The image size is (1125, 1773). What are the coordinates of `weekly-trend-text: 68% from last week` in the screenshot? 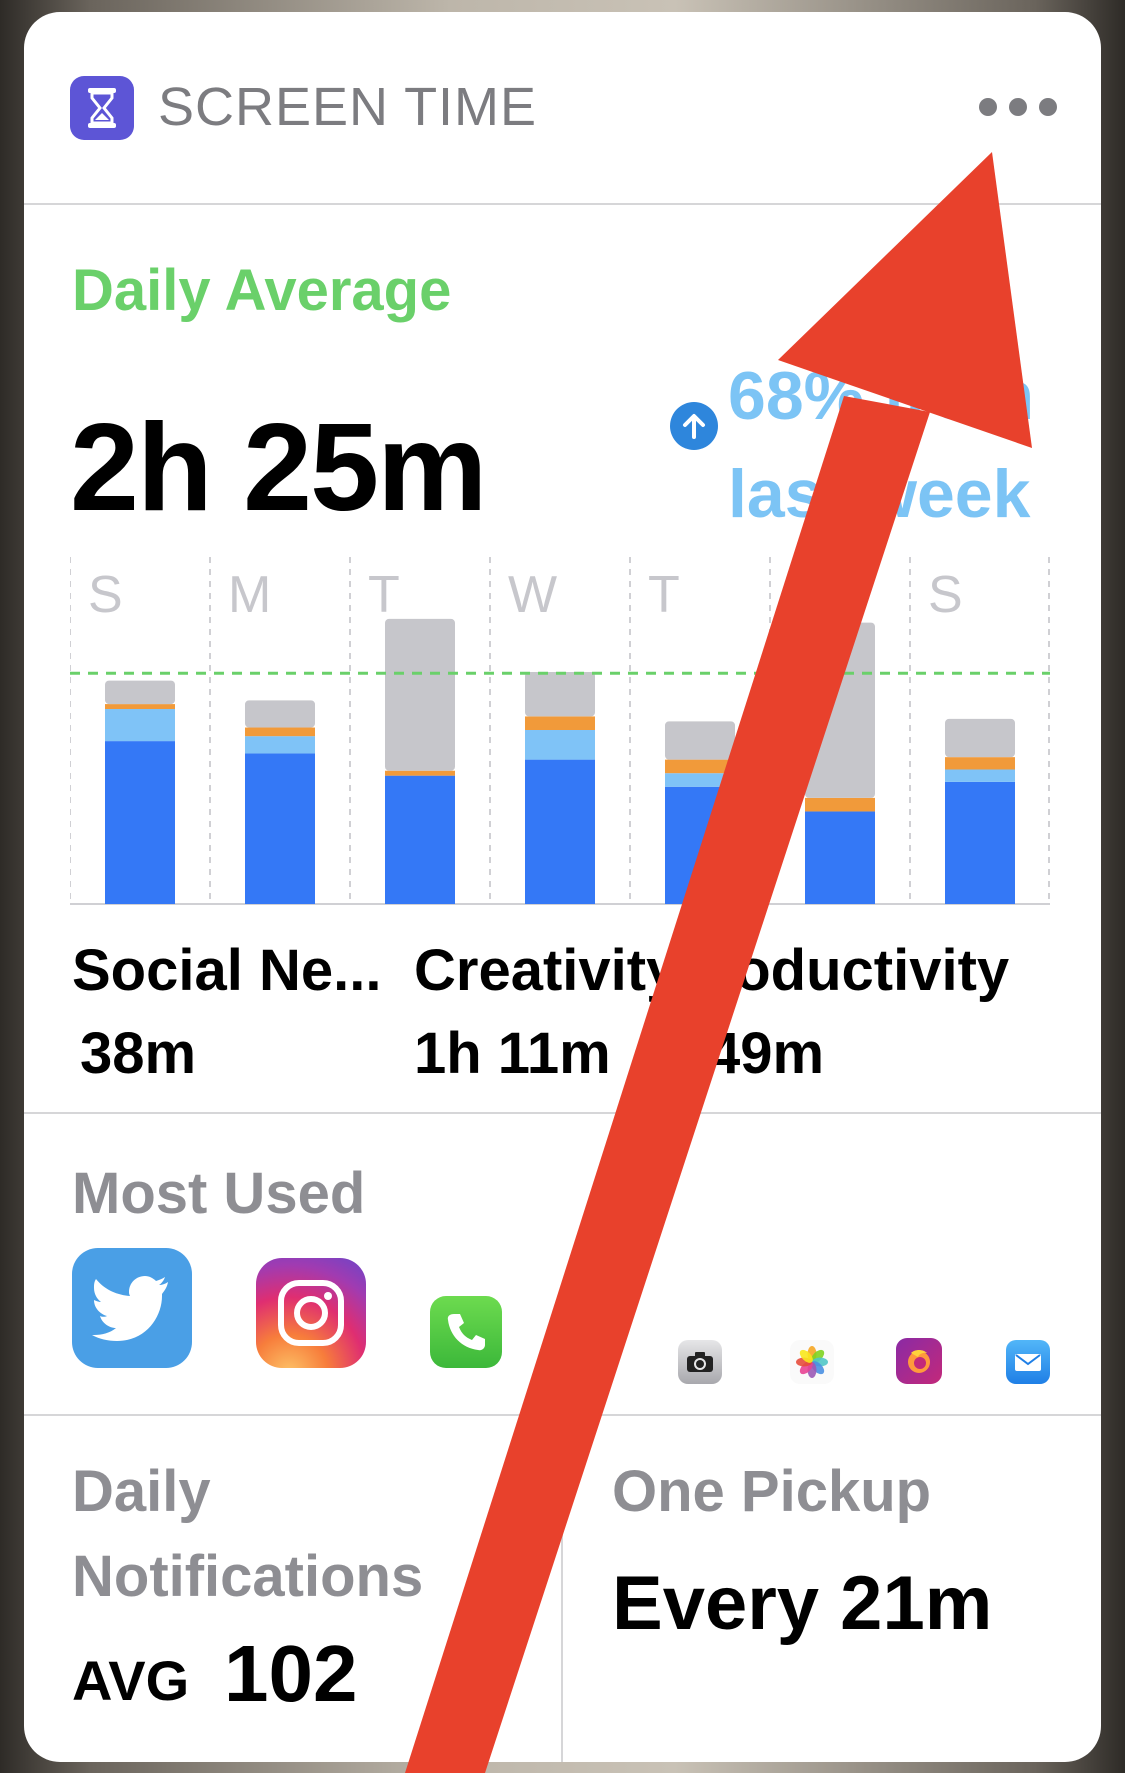 It's located at (881, 445).